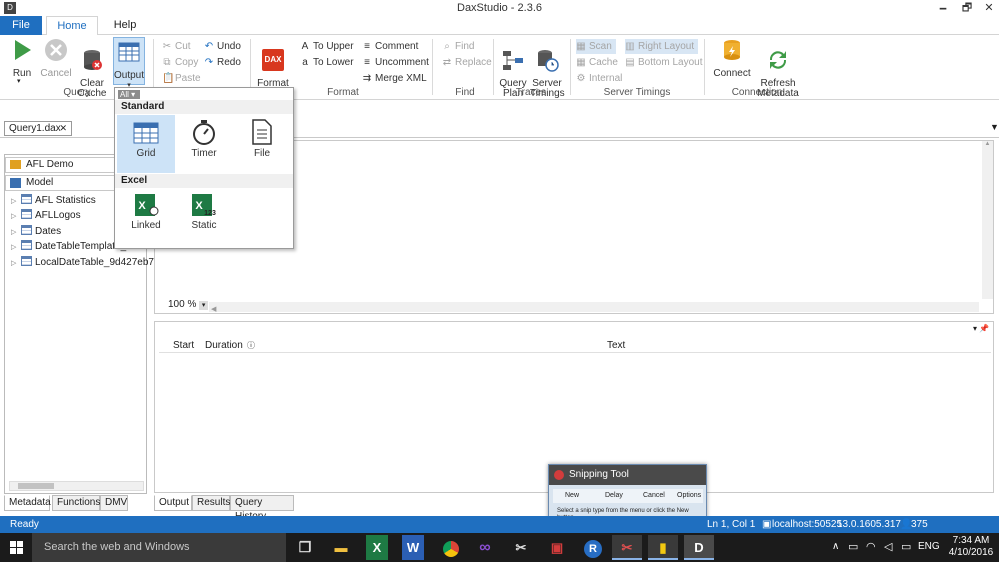 This screenshot has width=999, height=562. What do you see at coordinates (209, 62) in the screenshot?
I see `redo-icon: ↷` at bounding box center [209, 62].